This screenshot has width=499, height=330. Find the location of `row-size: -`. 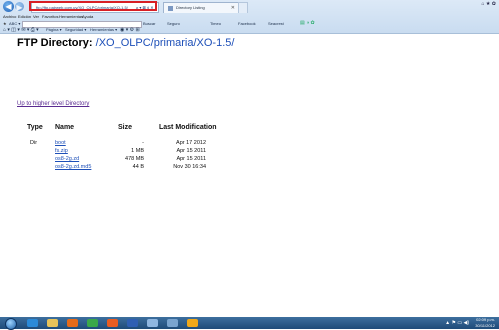

row-size: - is located at coordinates (143, 143).